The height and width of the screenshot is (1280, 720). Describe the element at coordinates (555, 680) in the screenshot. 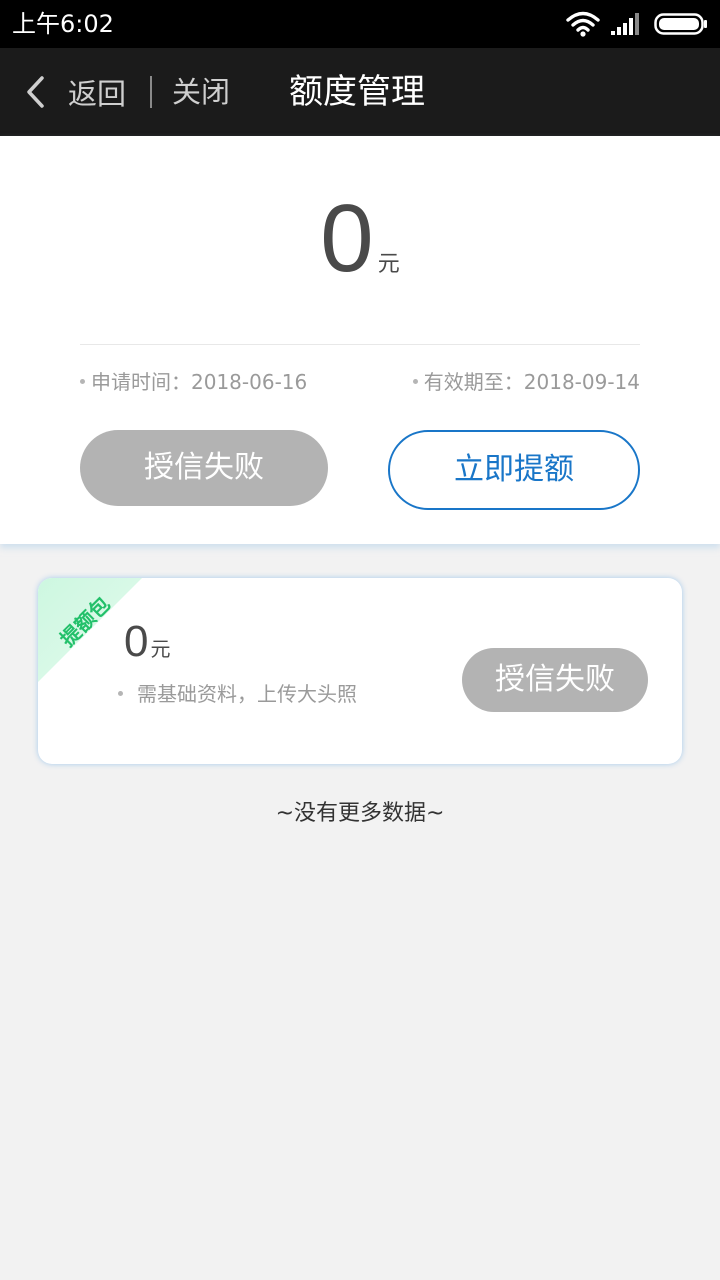

I see `package-credit-failed-button: 授信失败` at that location.